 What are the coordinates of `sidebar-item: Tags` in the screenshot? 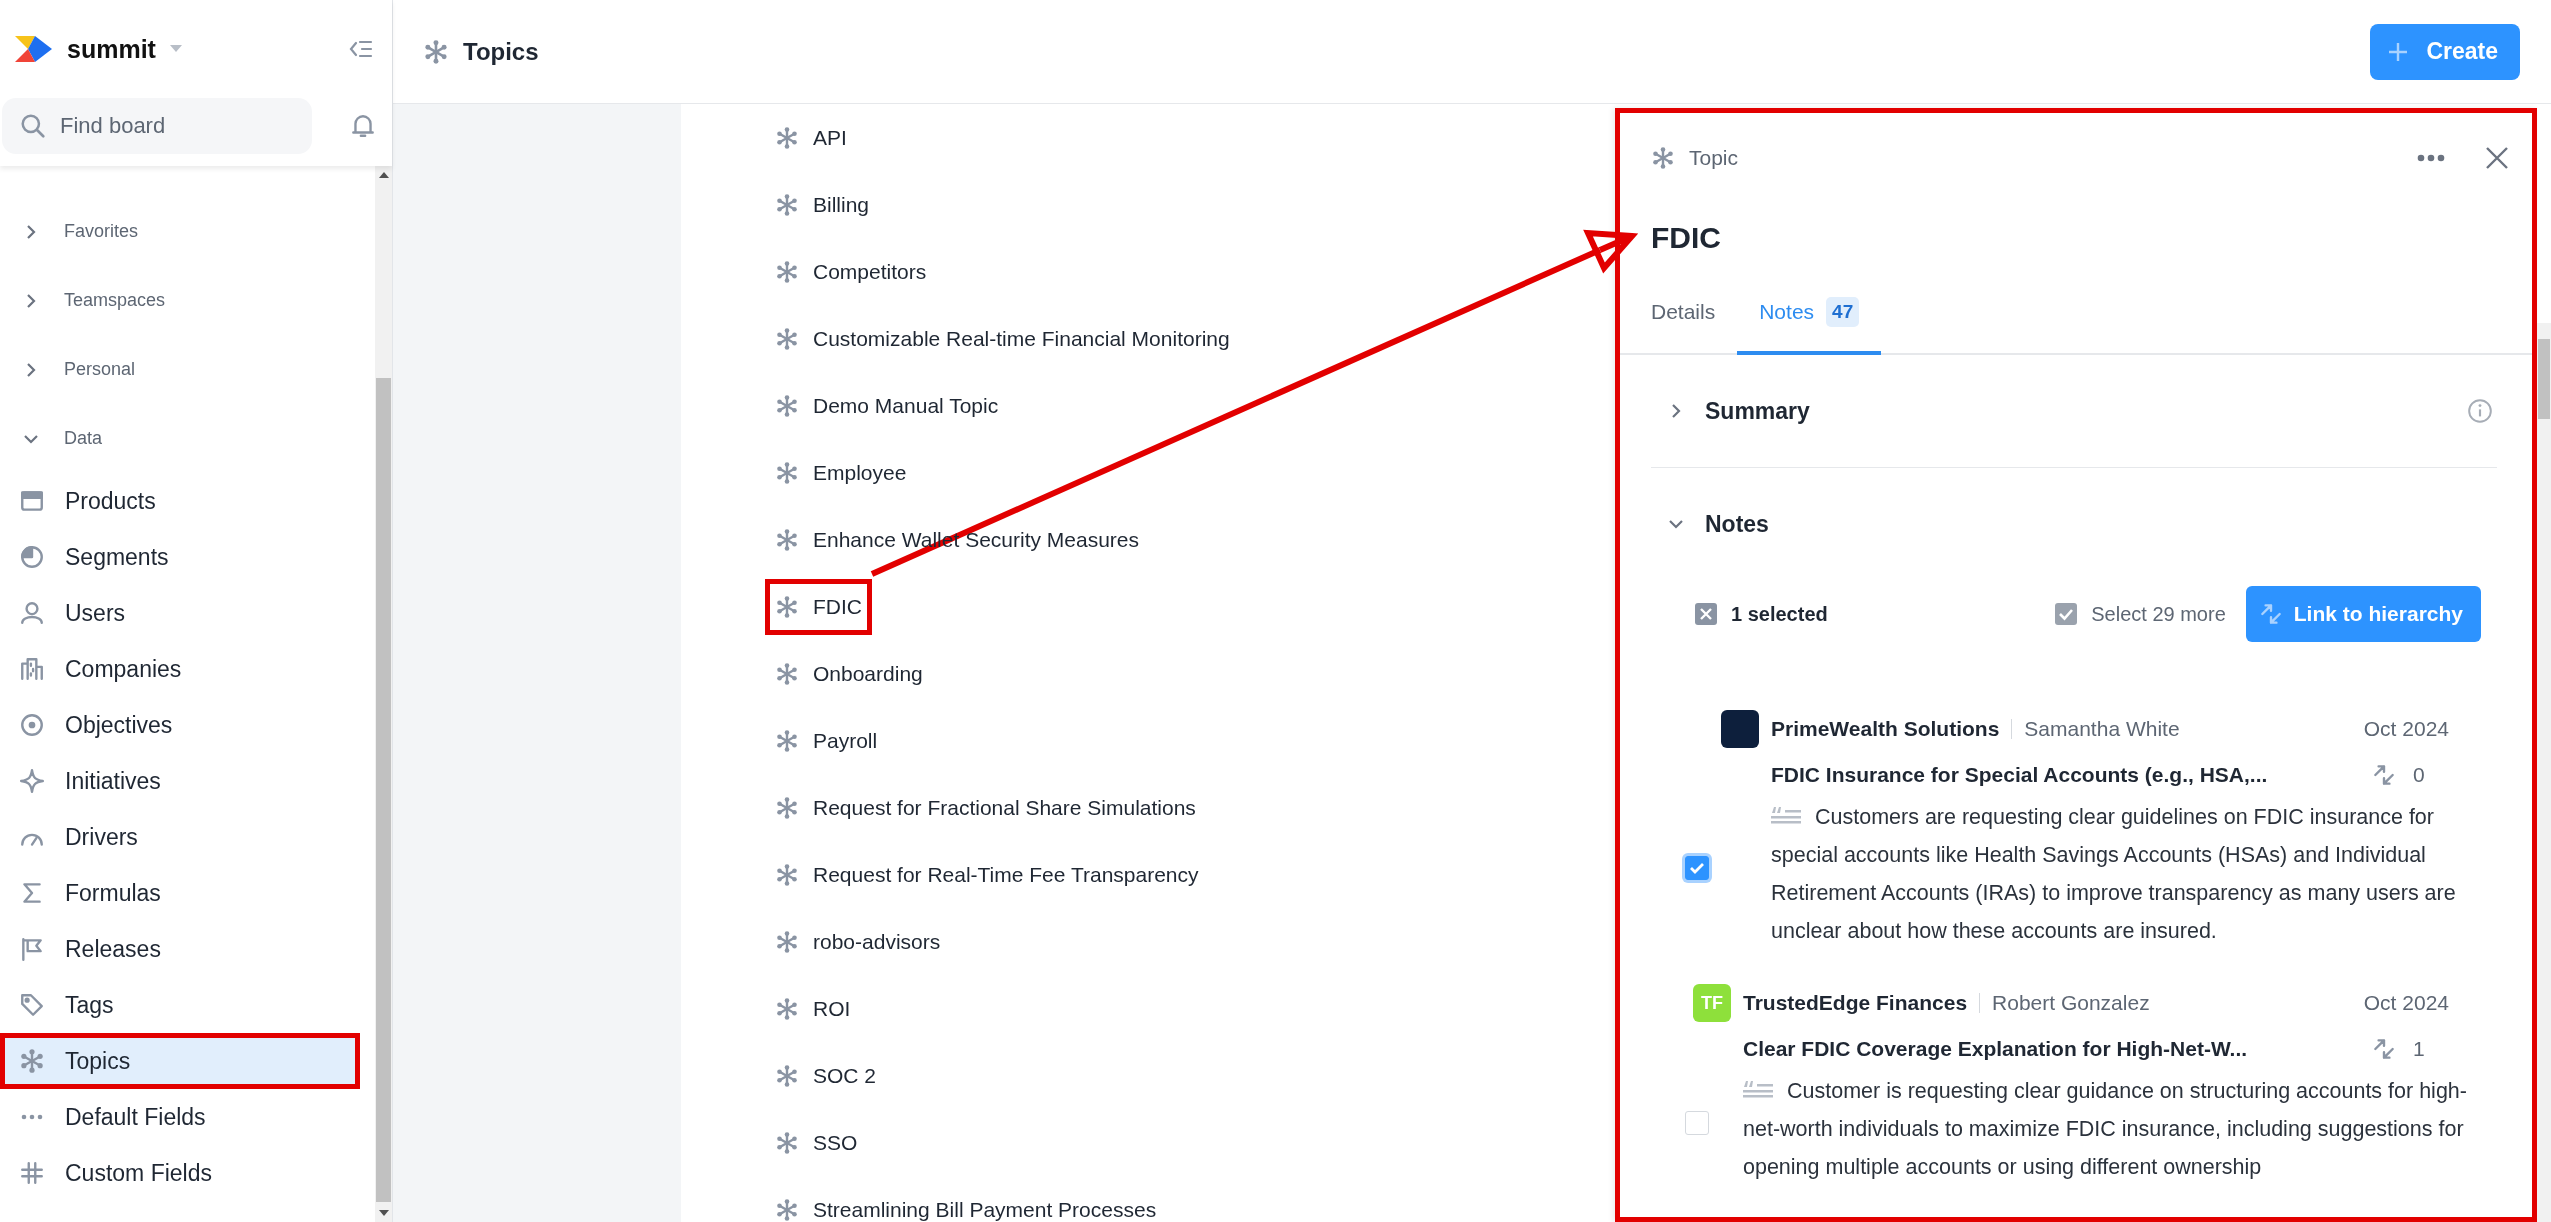 It's located at (187, 1005).